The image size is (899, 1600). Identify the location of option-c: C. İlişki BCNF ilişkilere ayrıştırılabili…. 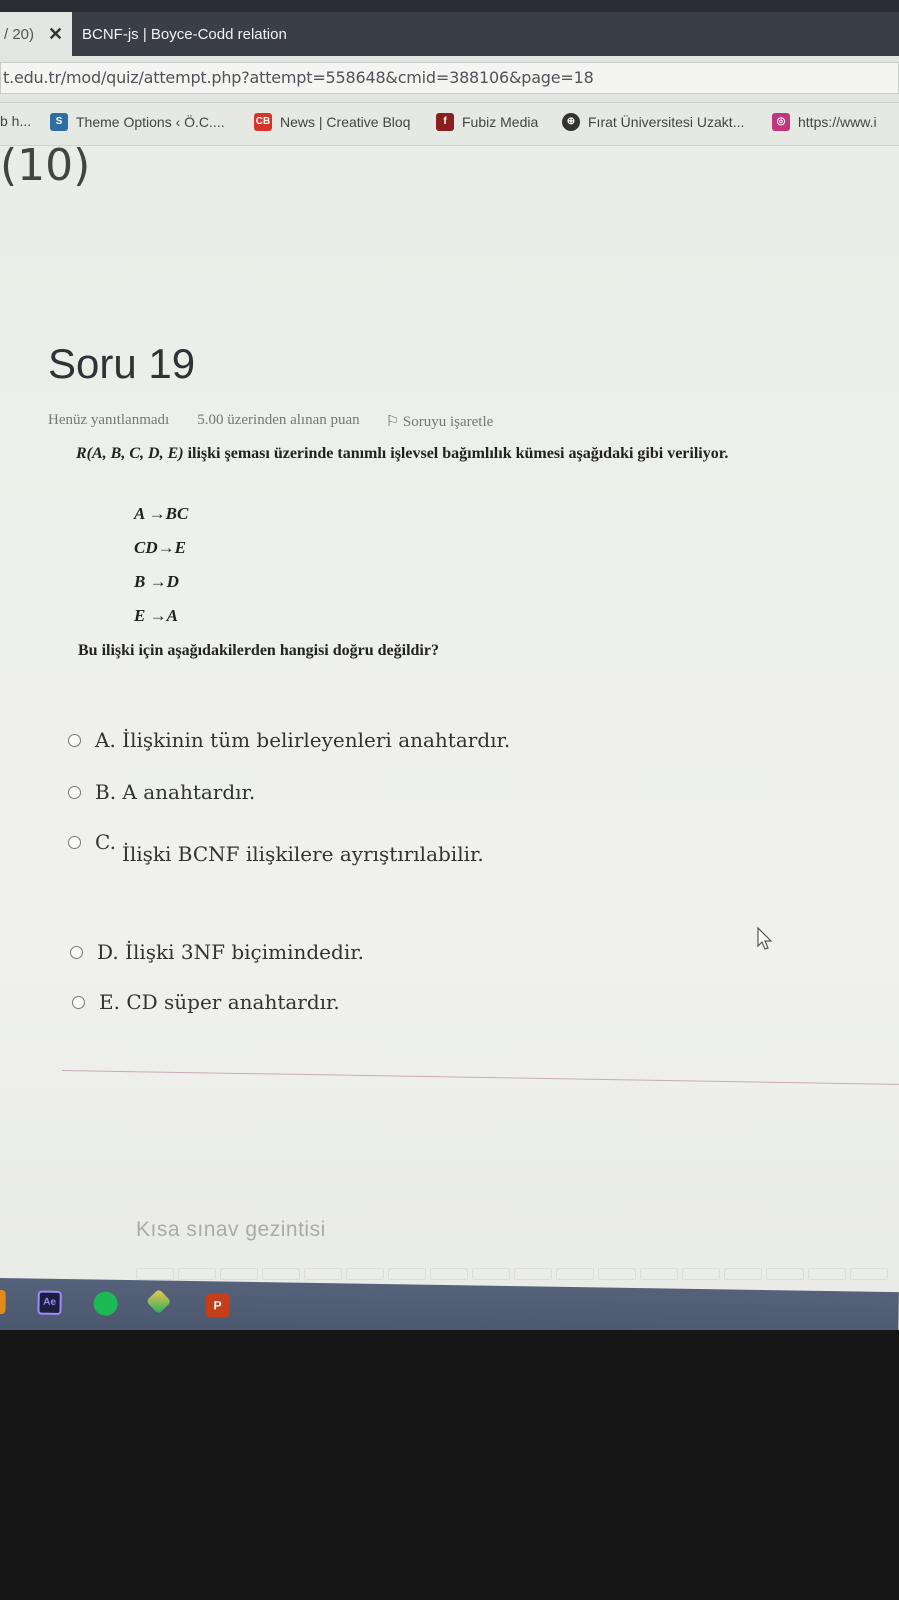
(276, 848).